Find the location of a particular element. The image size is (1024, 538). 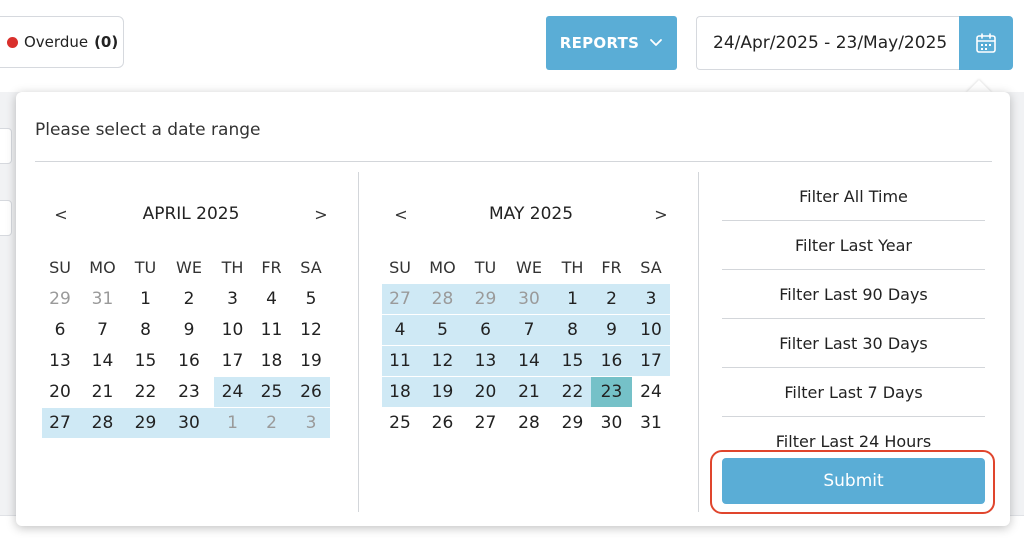

weekday-header: TH is located at coordinates (572, 267).